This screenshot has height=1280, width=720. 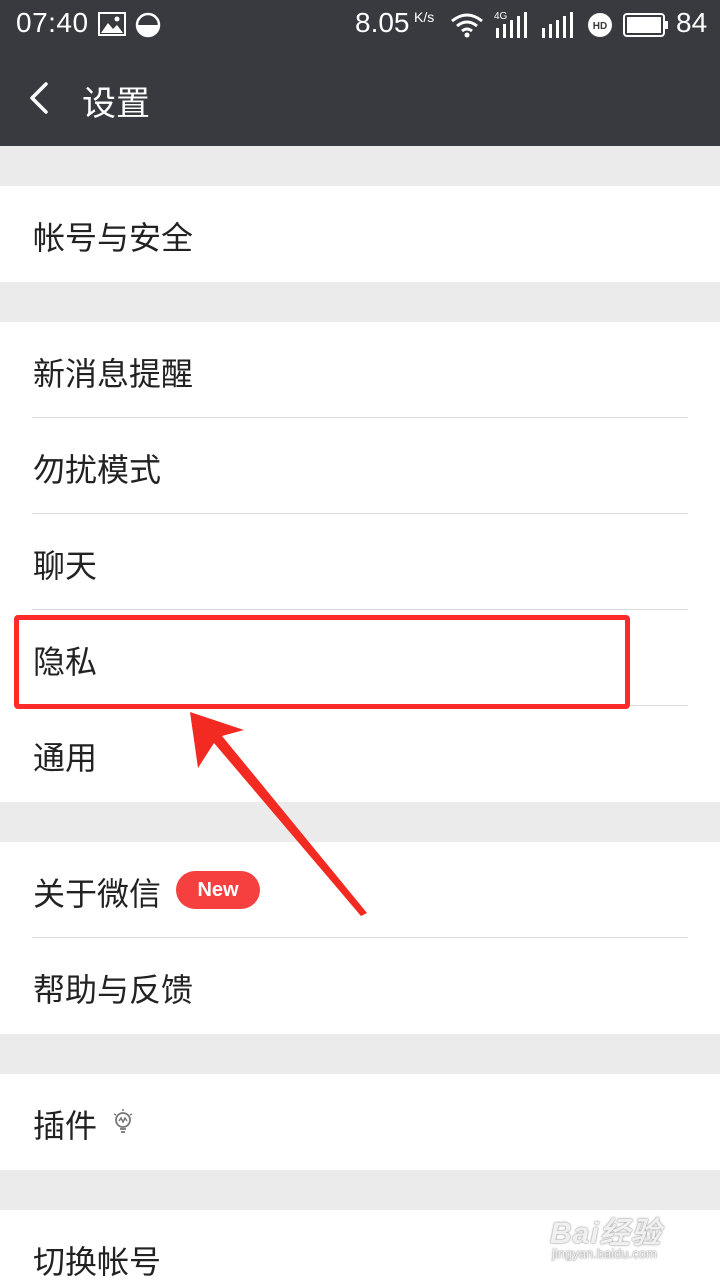 I want to click on page-title: 设置, so click(x=116, y=104).